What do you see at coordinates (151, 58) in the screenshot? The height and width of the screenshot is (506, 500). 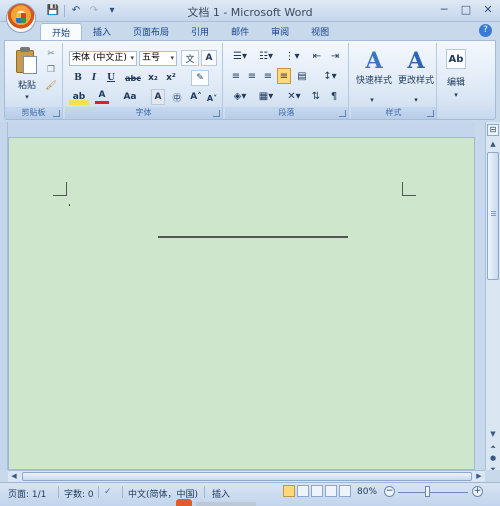 I see `font-size-value: 五号` at bounding box center [151, 58].